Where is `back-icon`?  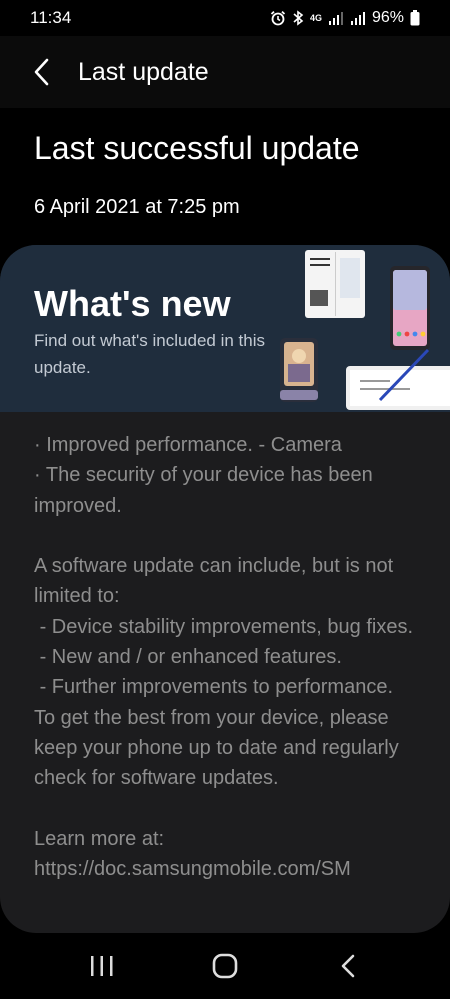
back-icon is located at coordinates (348, 966).